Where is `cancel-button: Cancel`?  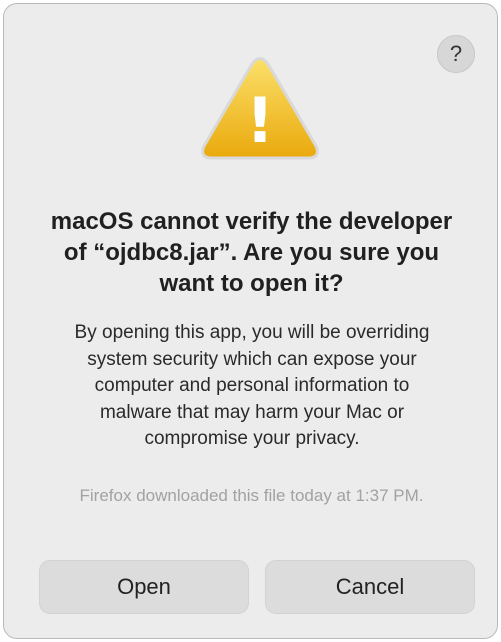
cancel-button: Cancel is located at coordinates (370, 587).